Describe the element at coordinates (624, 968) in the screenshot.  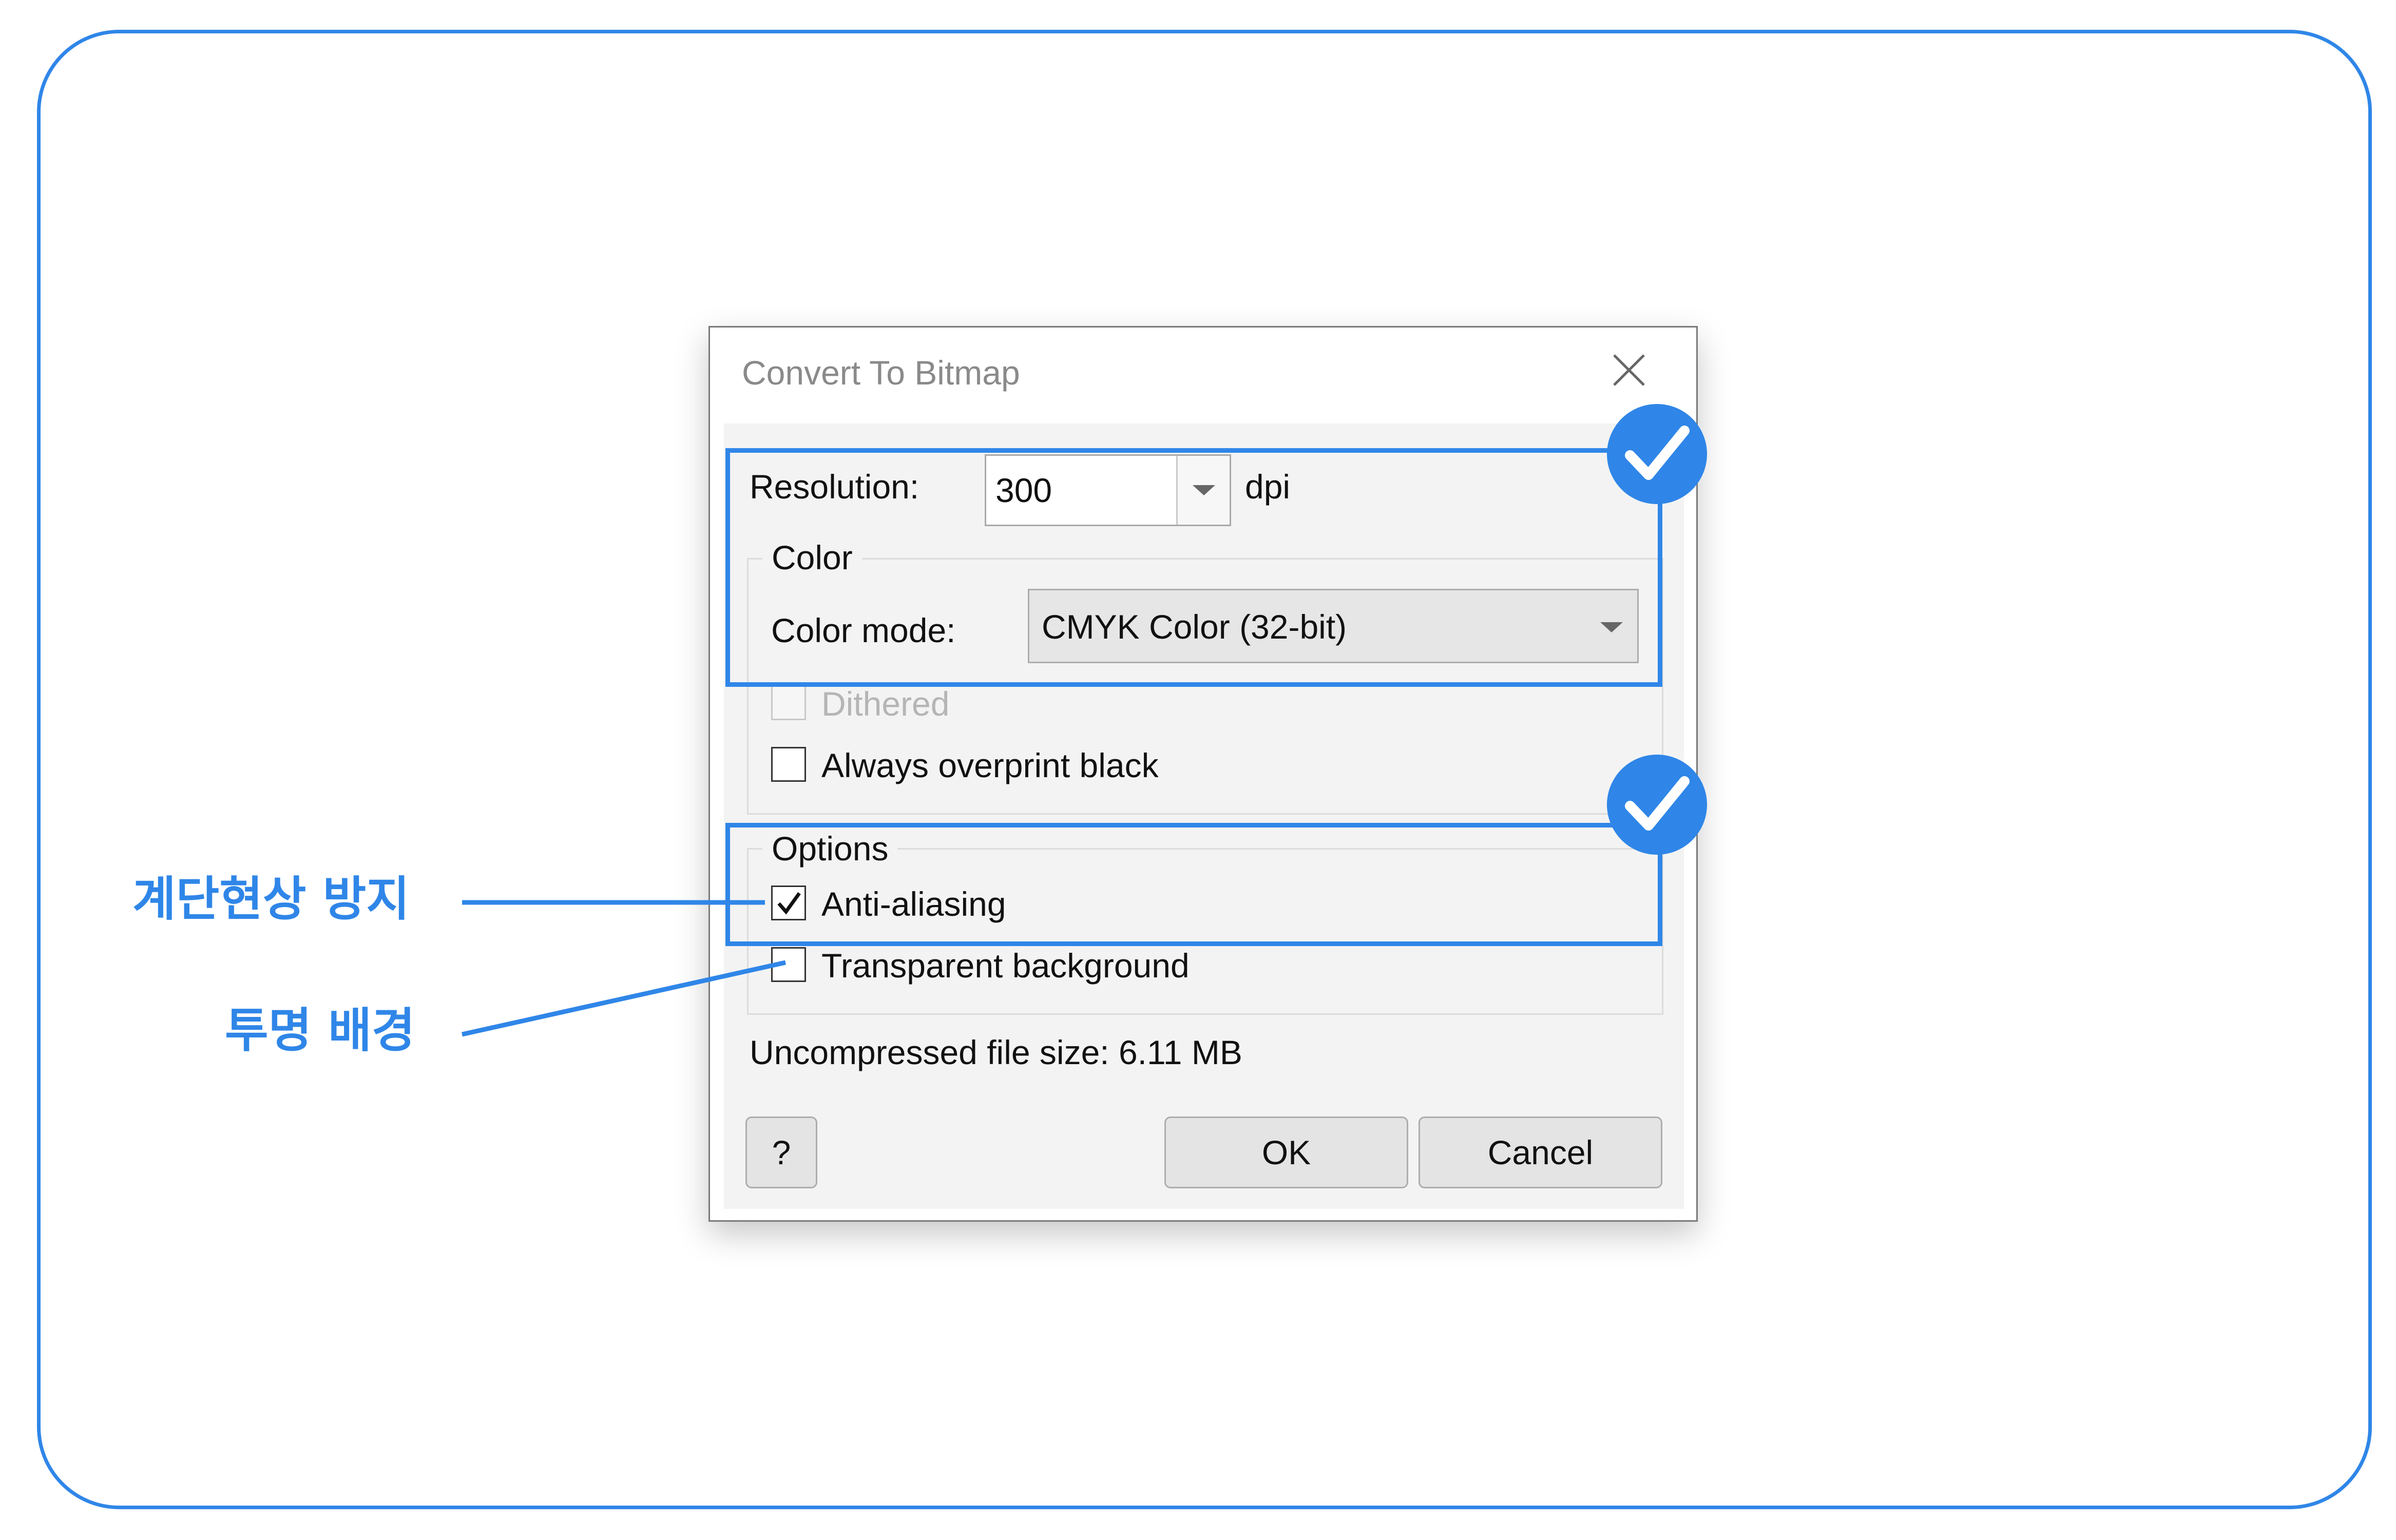
I see `annotation-lines` at that location.